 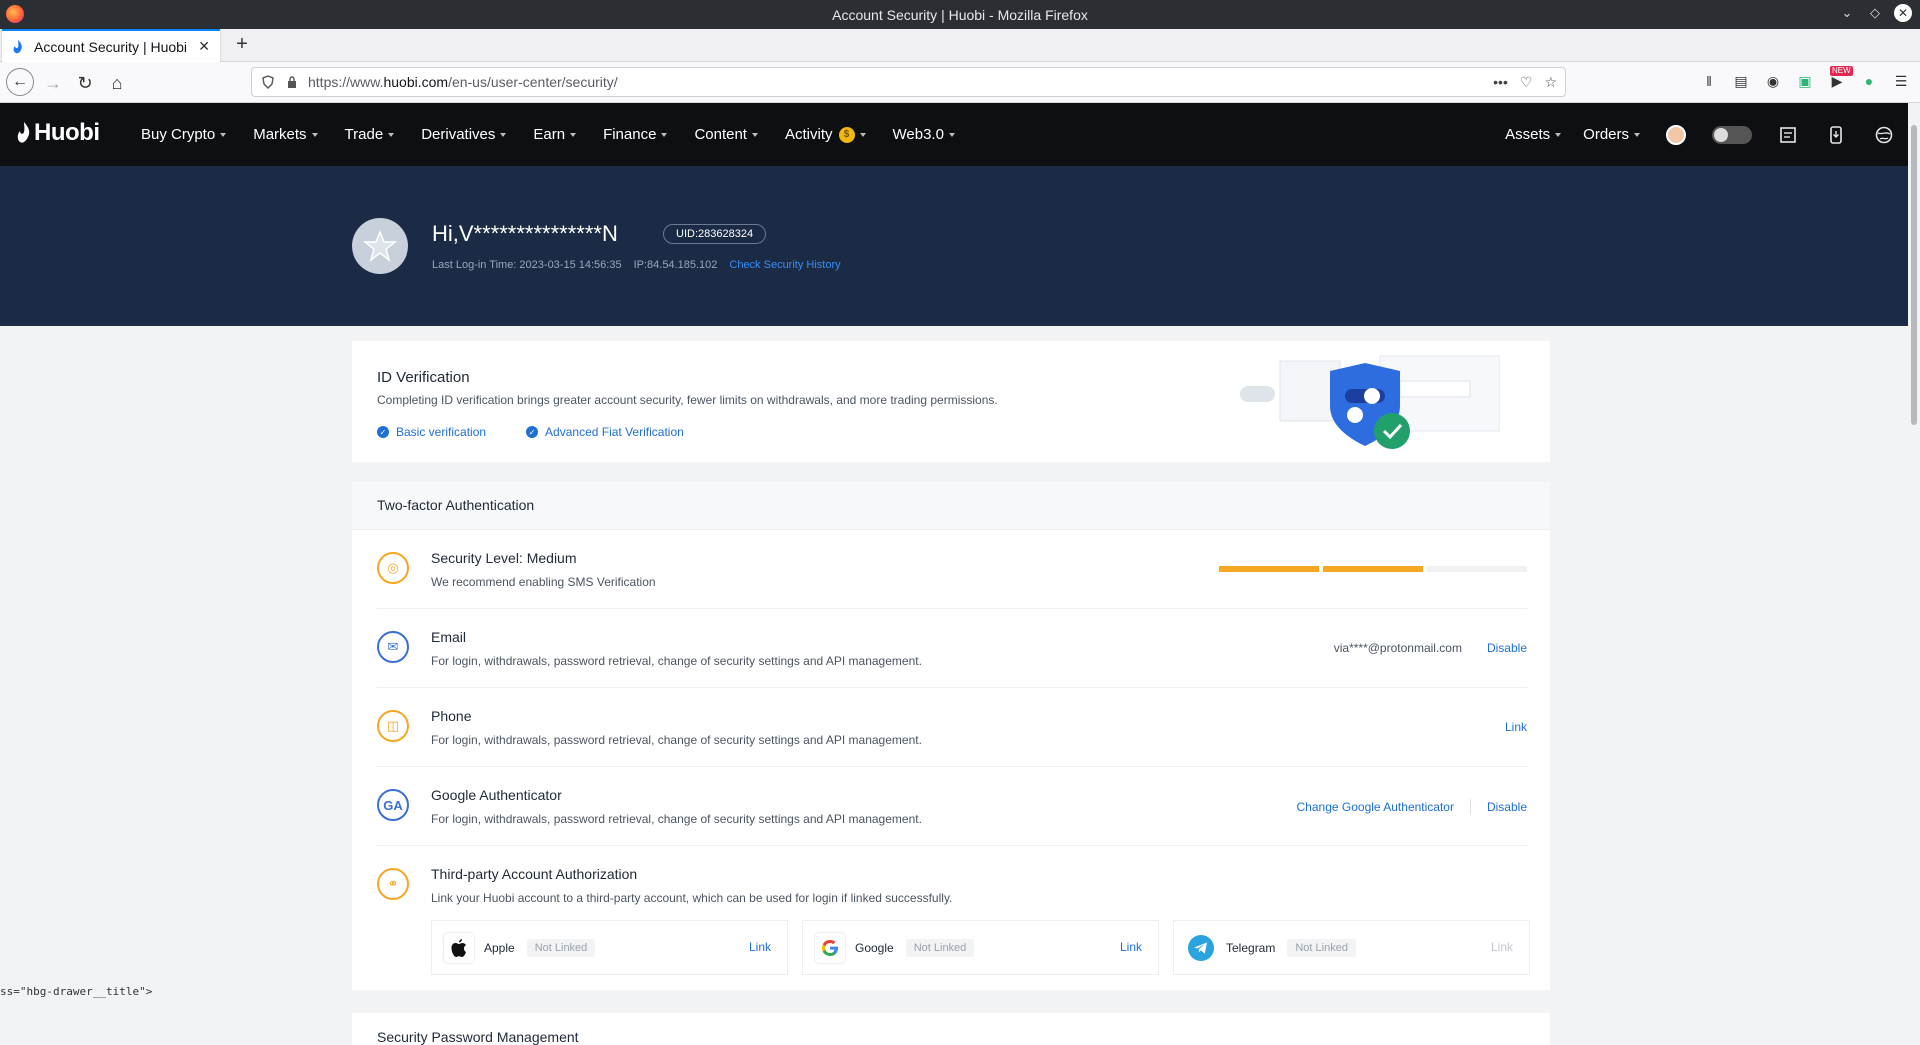 I want to click on telegram-status-badge: Not Linked, so click(x=1321, y=947).